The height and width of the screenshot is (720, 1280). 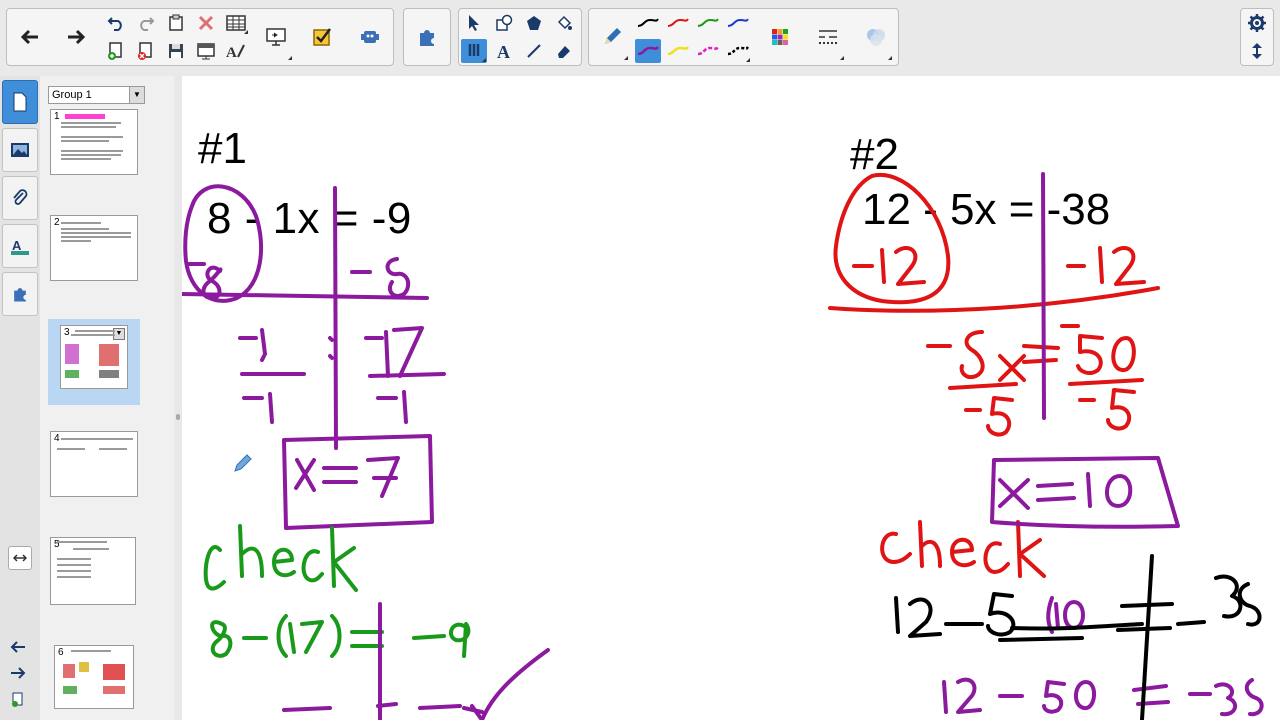 I want to click on squiggle-yellow-icon, so click(x=678, y=51).